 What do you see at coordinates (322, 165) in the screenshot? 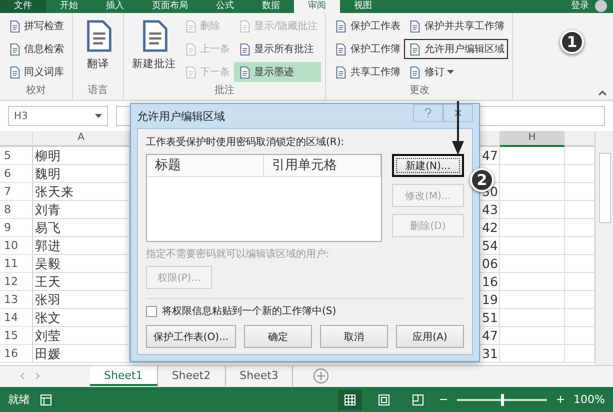
I see `list-column-header: 引用单元格` at bounding box center [322, 165].